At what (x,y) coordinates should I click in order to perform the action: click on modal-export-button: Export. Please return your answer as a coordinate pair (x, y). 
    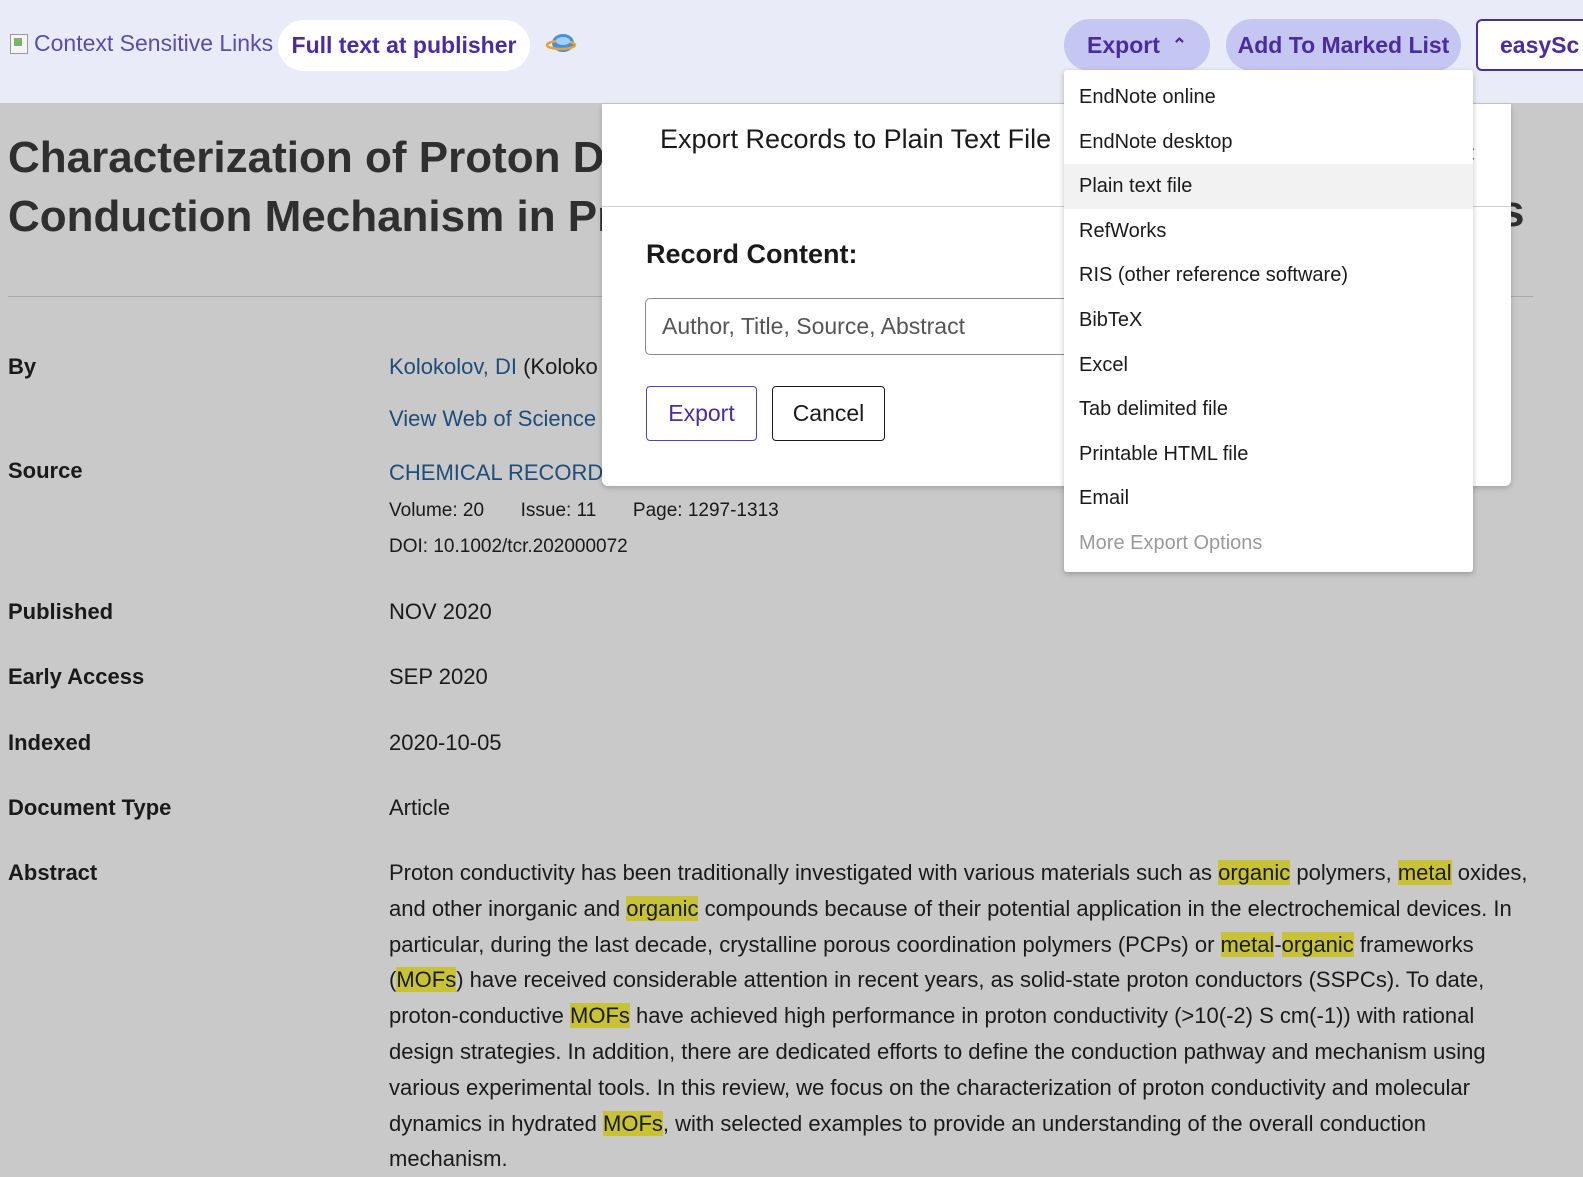
    Looking at the image, I should click on (701, 413).